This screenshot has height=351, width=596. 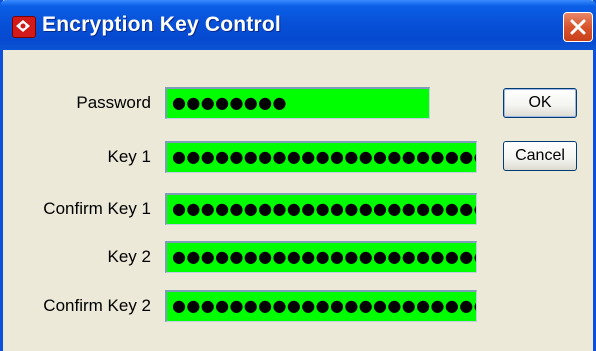 What do you see at coordinates (324, 305) in the screenshot?
I see `confirm-key2-value: ●●●●●●●●●●●●●●●●●●●●●●●●` at bounding box center [324, 305].